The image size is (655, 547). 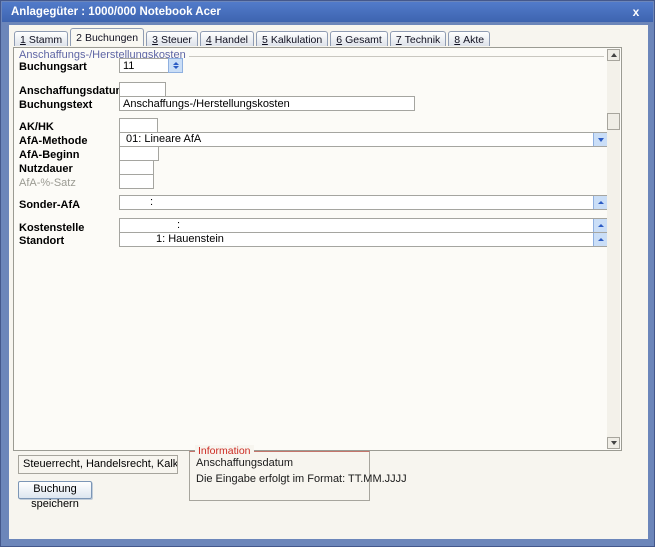 I want to click on buchungstext-label: Buchungstext, so click(x=56, y=105).